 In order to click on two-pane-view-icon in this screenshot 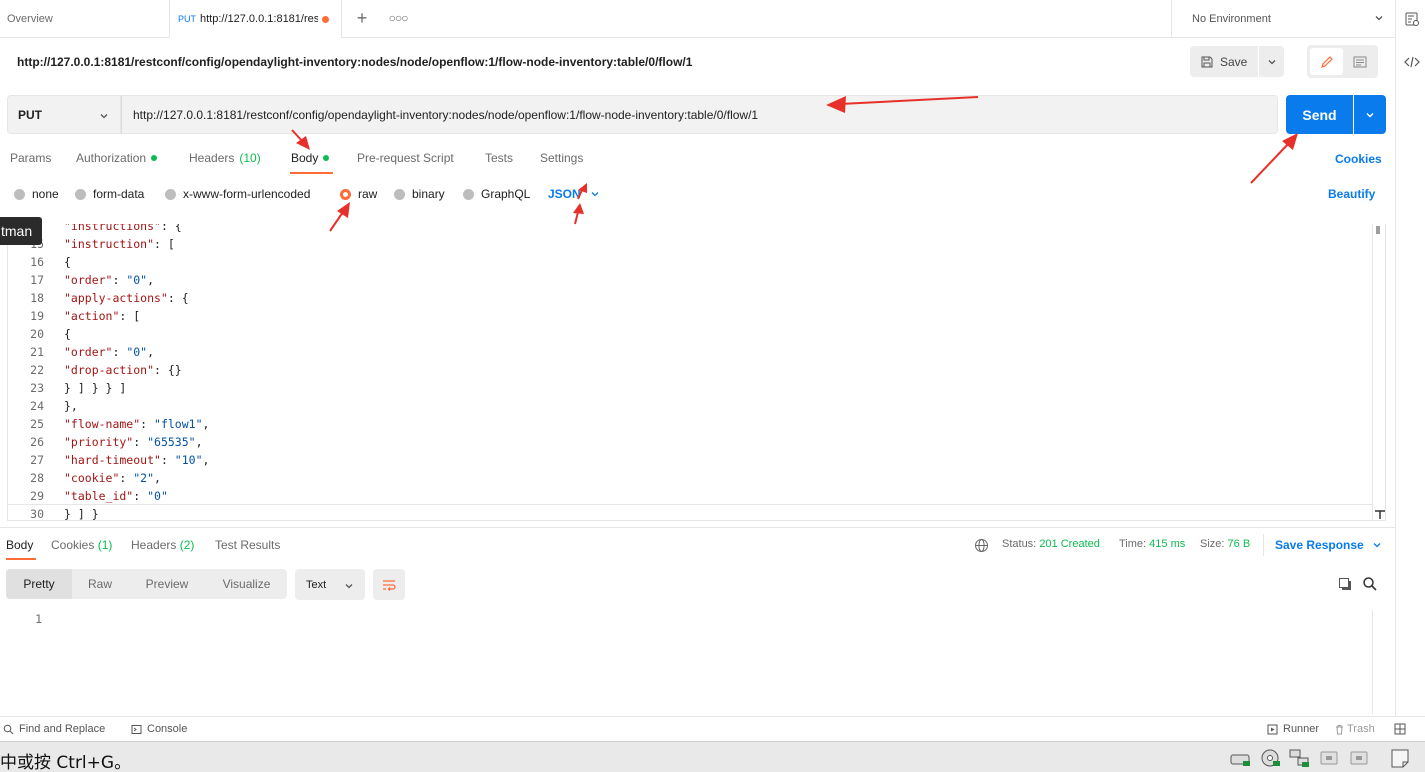, I will do `click(1400, 729)`.